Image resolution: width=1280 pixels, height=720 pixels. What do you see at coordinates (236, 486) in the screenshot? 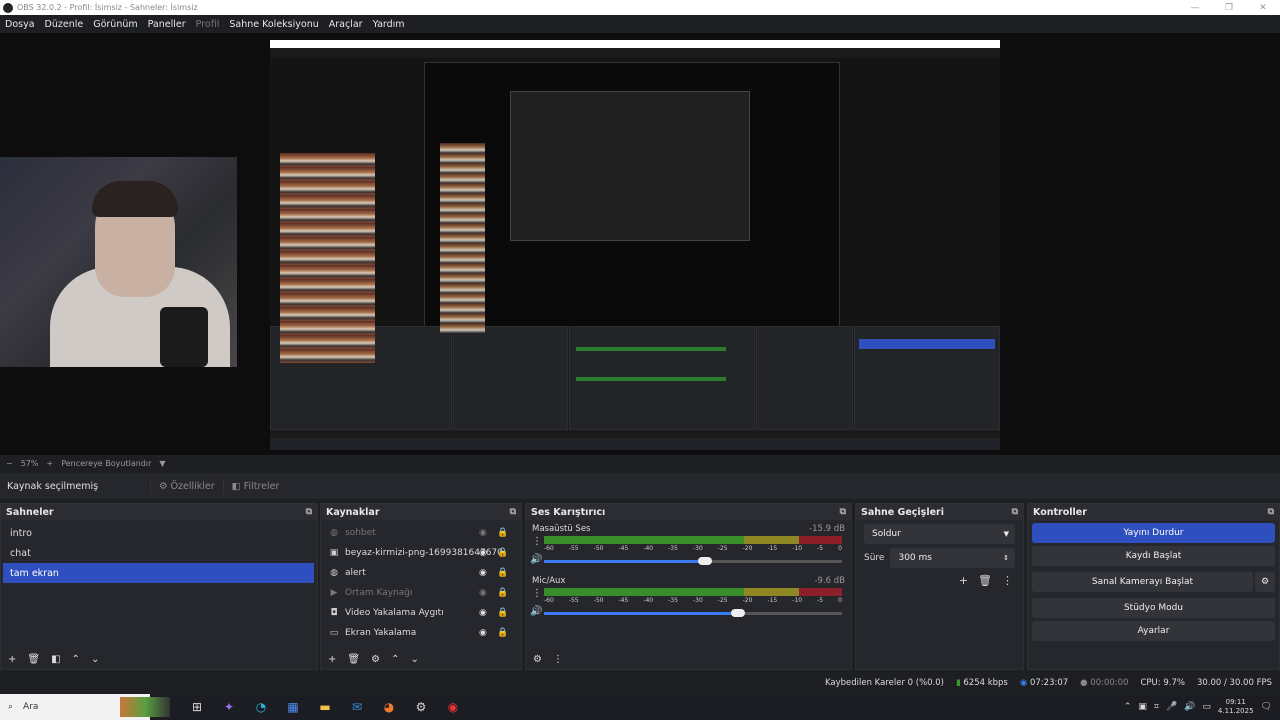
I see `filter-icon: ◧` at bounding box center [236, 486].